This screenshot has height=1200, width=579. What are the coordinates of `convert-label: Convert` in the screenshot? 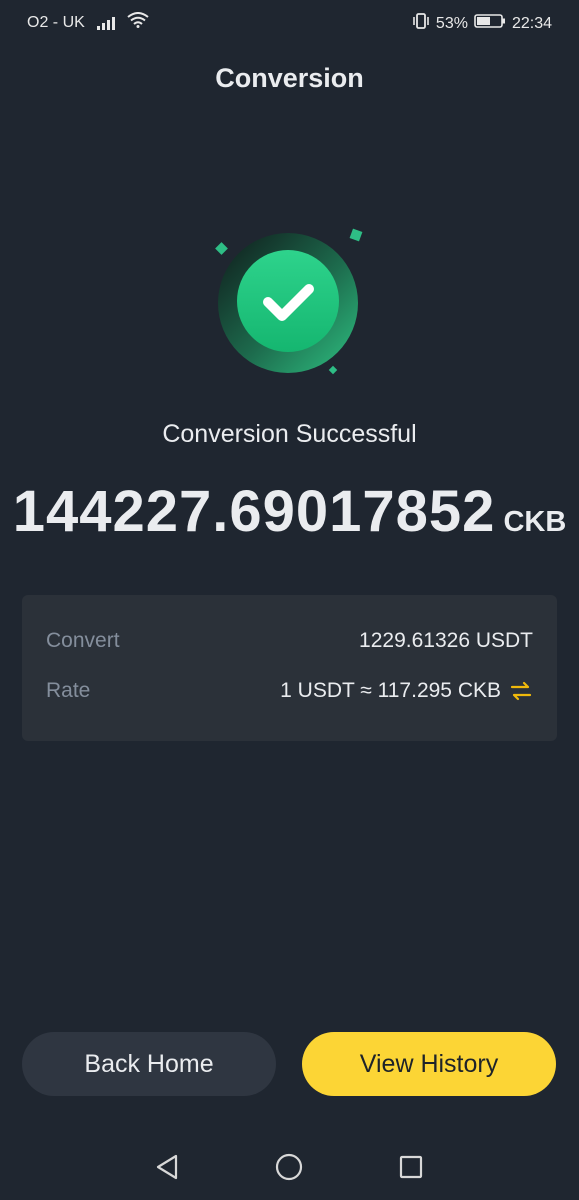 It's located at (83, 640).